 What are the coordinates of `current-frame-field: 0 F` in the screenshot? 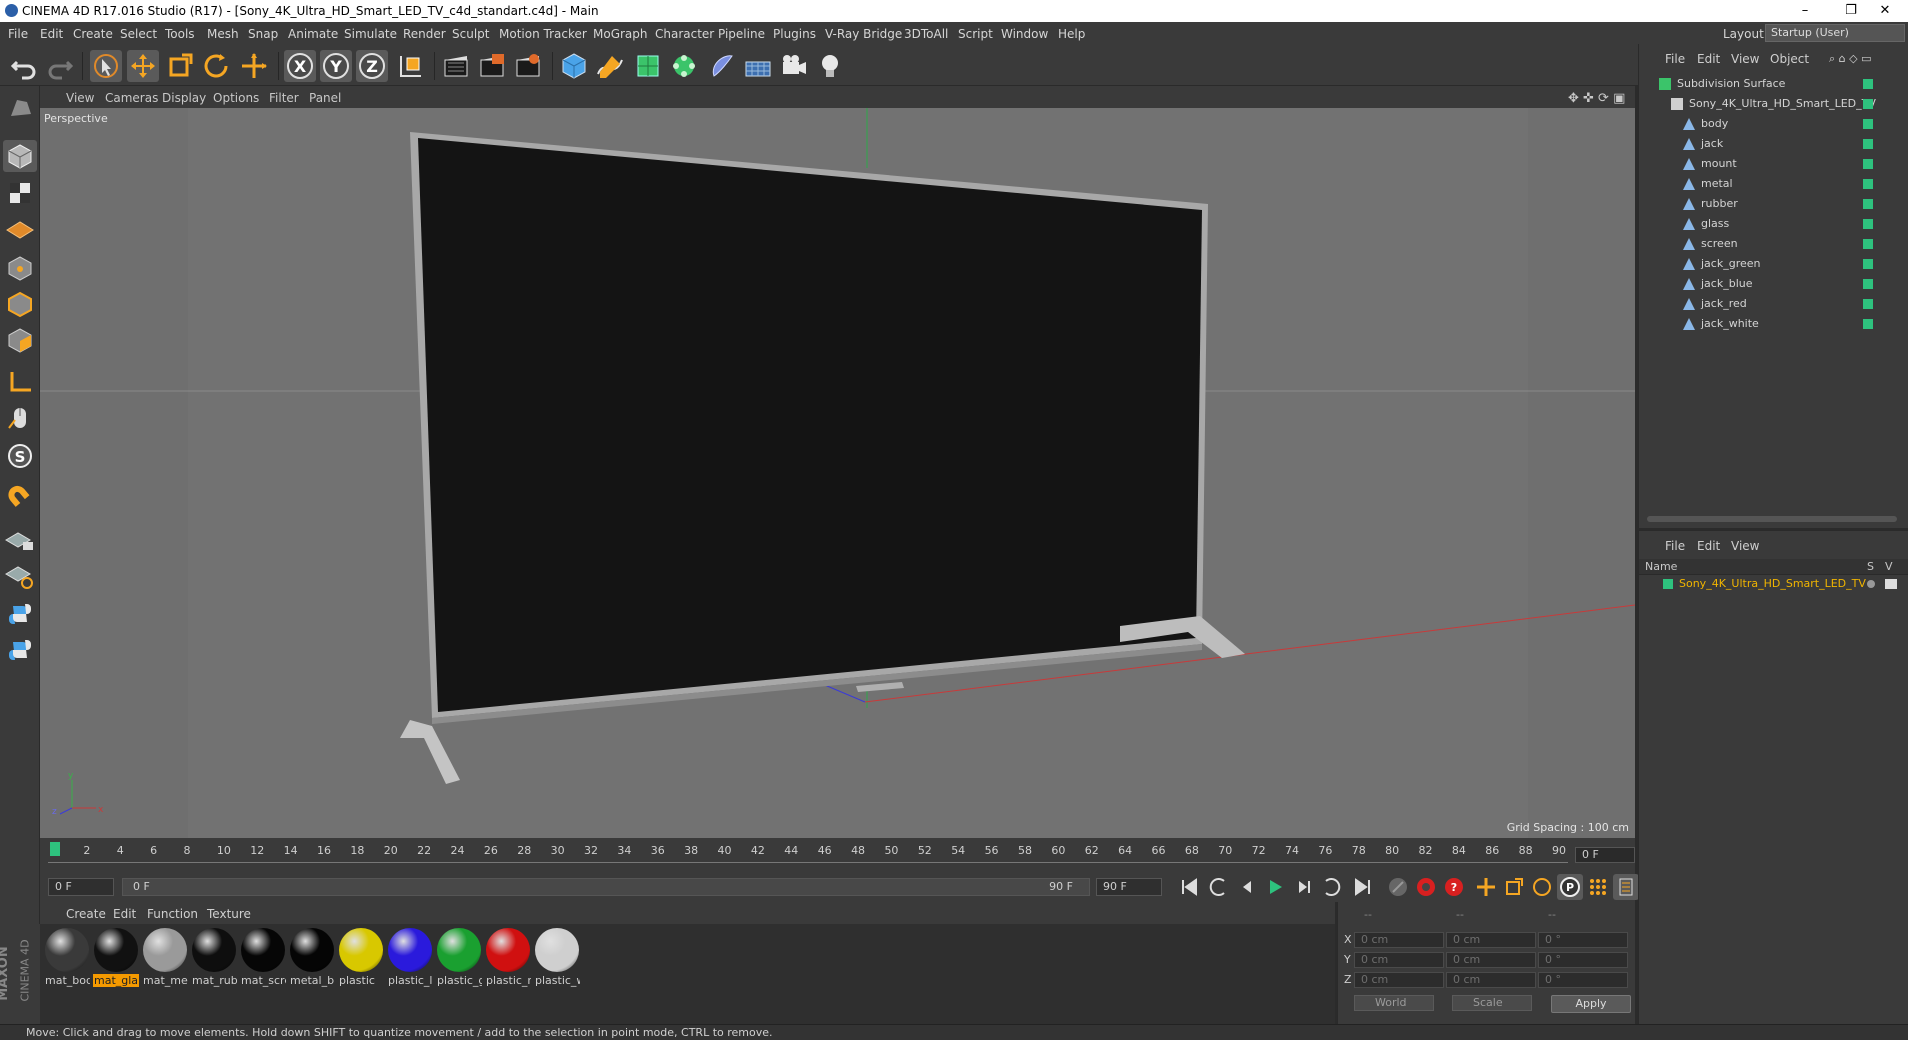 It's located at (1605, 855).